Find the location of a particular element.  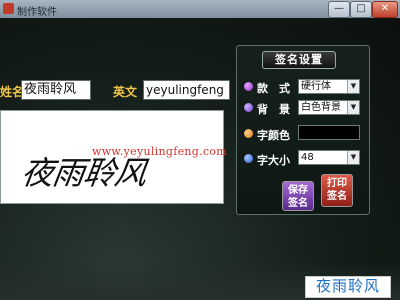

background-select: 白色背景 ▼ is located at coordinates (329, 107).